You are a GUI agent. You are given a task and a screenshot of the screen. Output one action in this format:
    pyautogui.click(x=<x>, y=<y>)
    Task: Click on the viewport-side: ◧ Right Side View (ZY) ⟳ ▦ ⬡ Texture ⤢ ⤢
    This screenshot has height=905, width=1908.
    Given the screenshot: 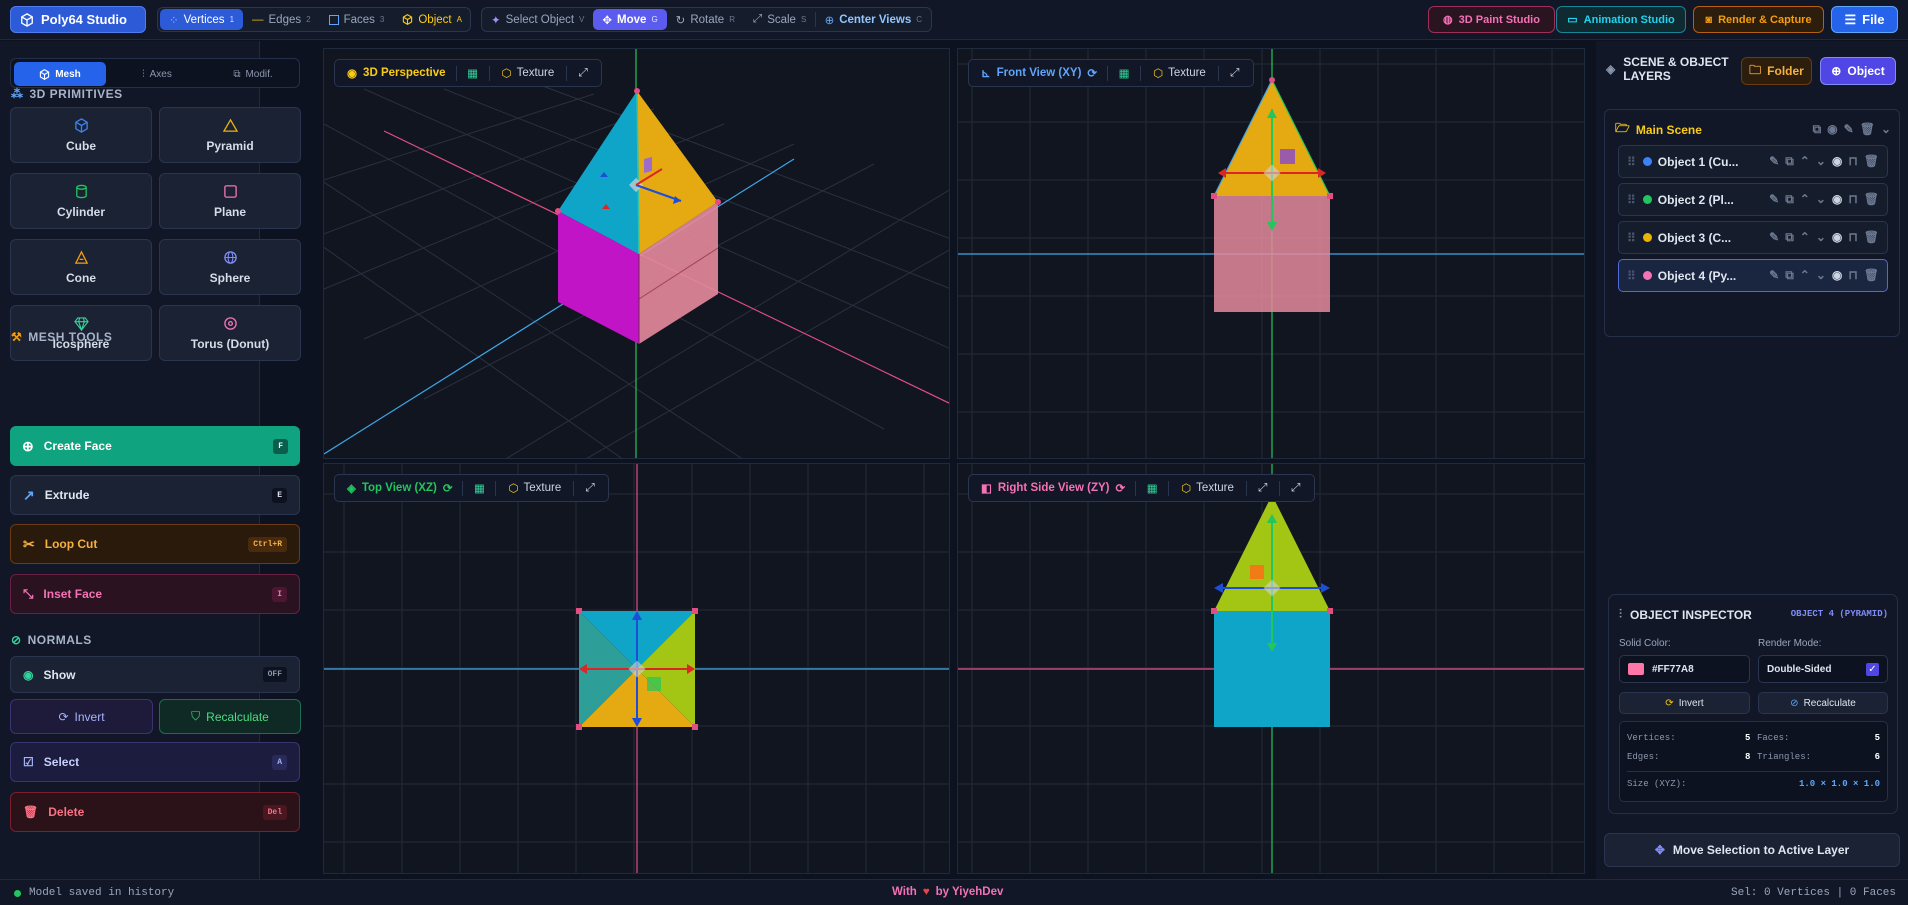 What is the action you would take?
    pyautogui.click(x=1271, y=668)
    